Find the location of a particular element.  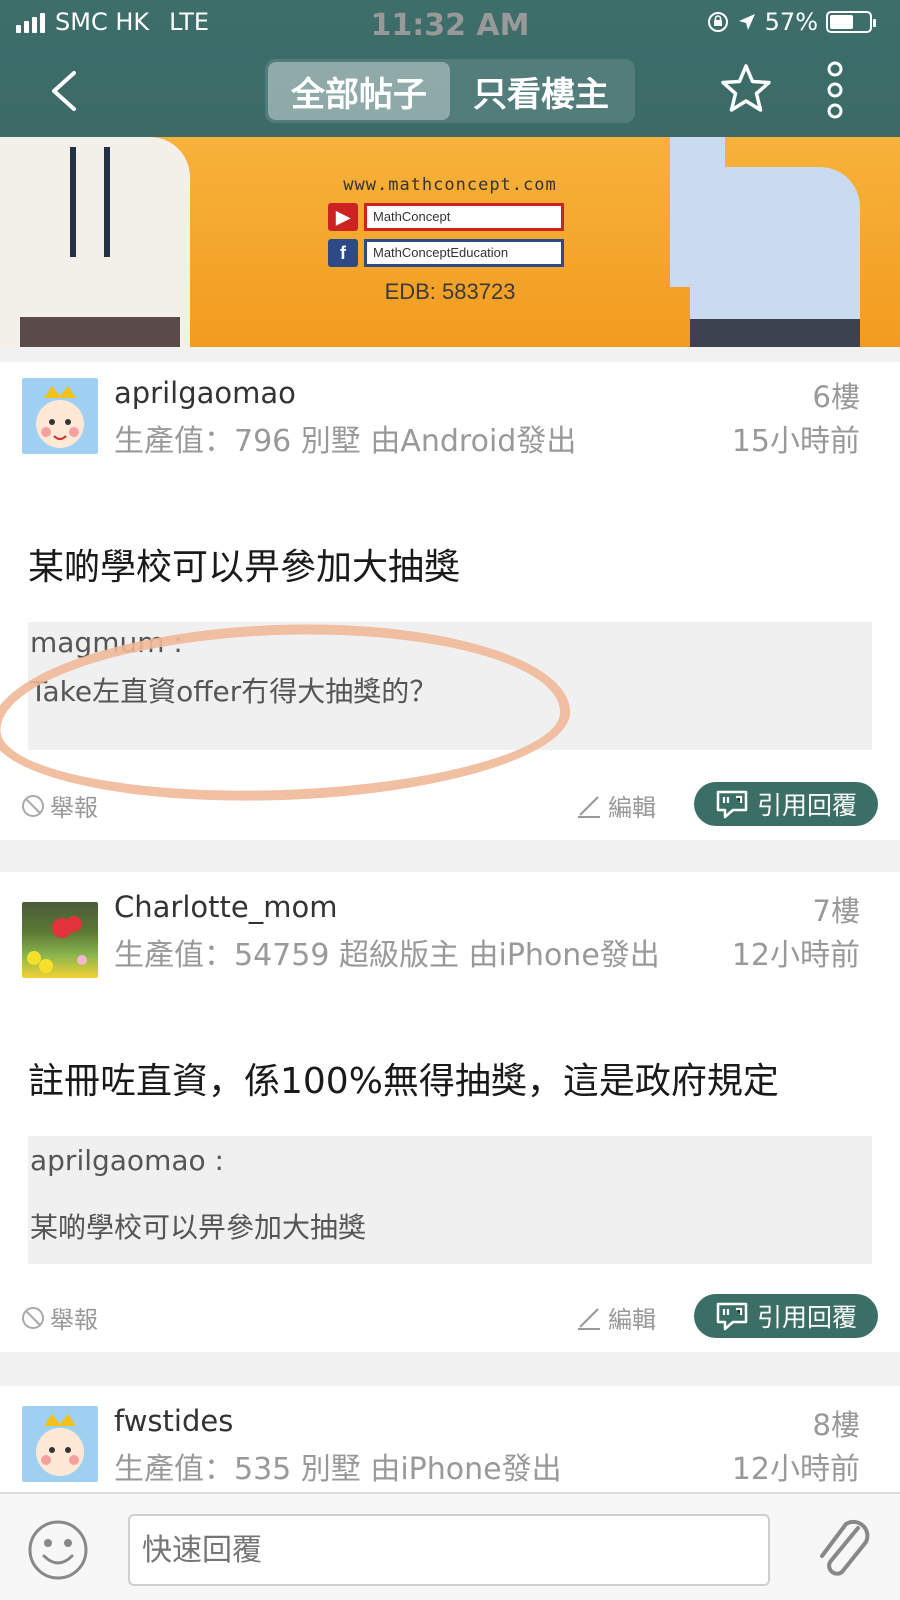

user-meta: 生產值：535 別墅 由iPhone發出 is located at coordinates (338, 1469).